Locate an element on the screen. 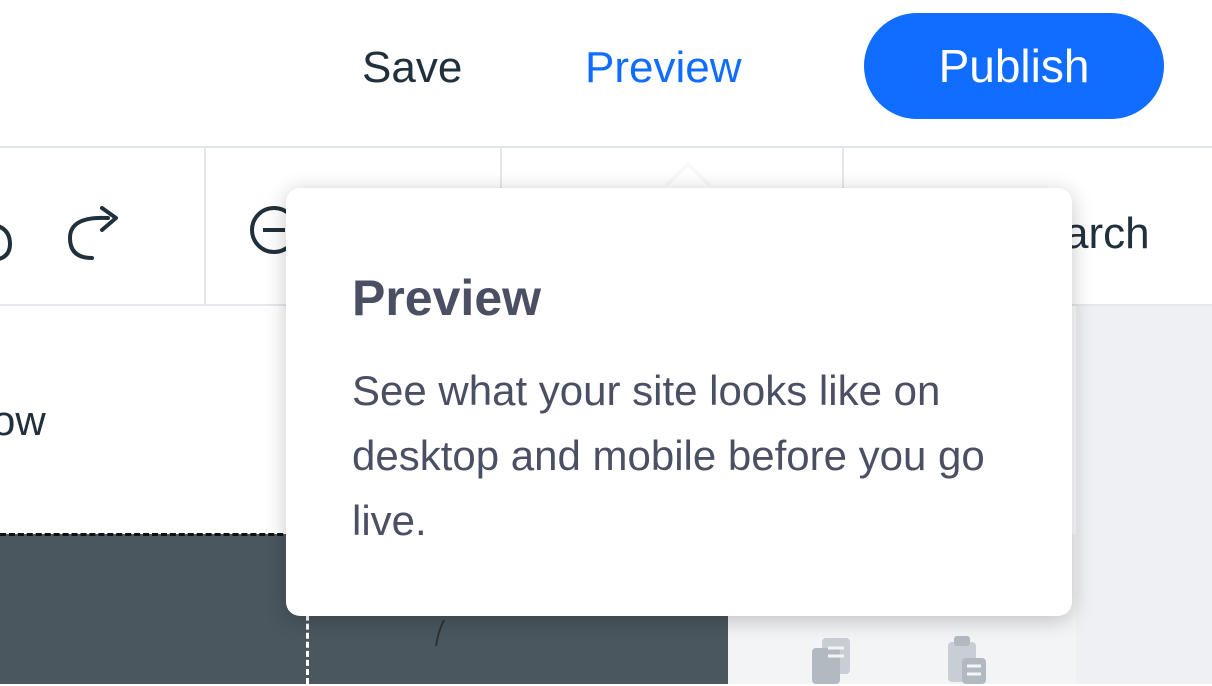 This screenshot has height=686, width=1212. hairline is located at coordinates (440, 633).